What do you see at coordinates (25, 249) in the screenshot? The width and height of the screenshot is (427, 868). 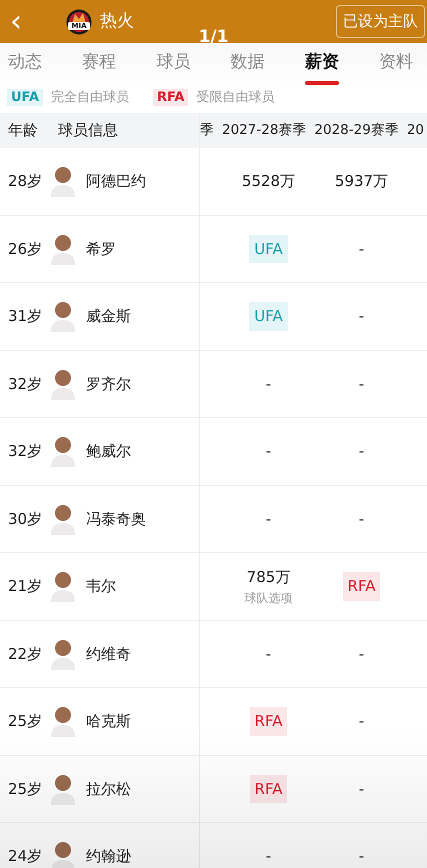 I see `age-cell-text: 26岁` at bounding box center [25, 249].